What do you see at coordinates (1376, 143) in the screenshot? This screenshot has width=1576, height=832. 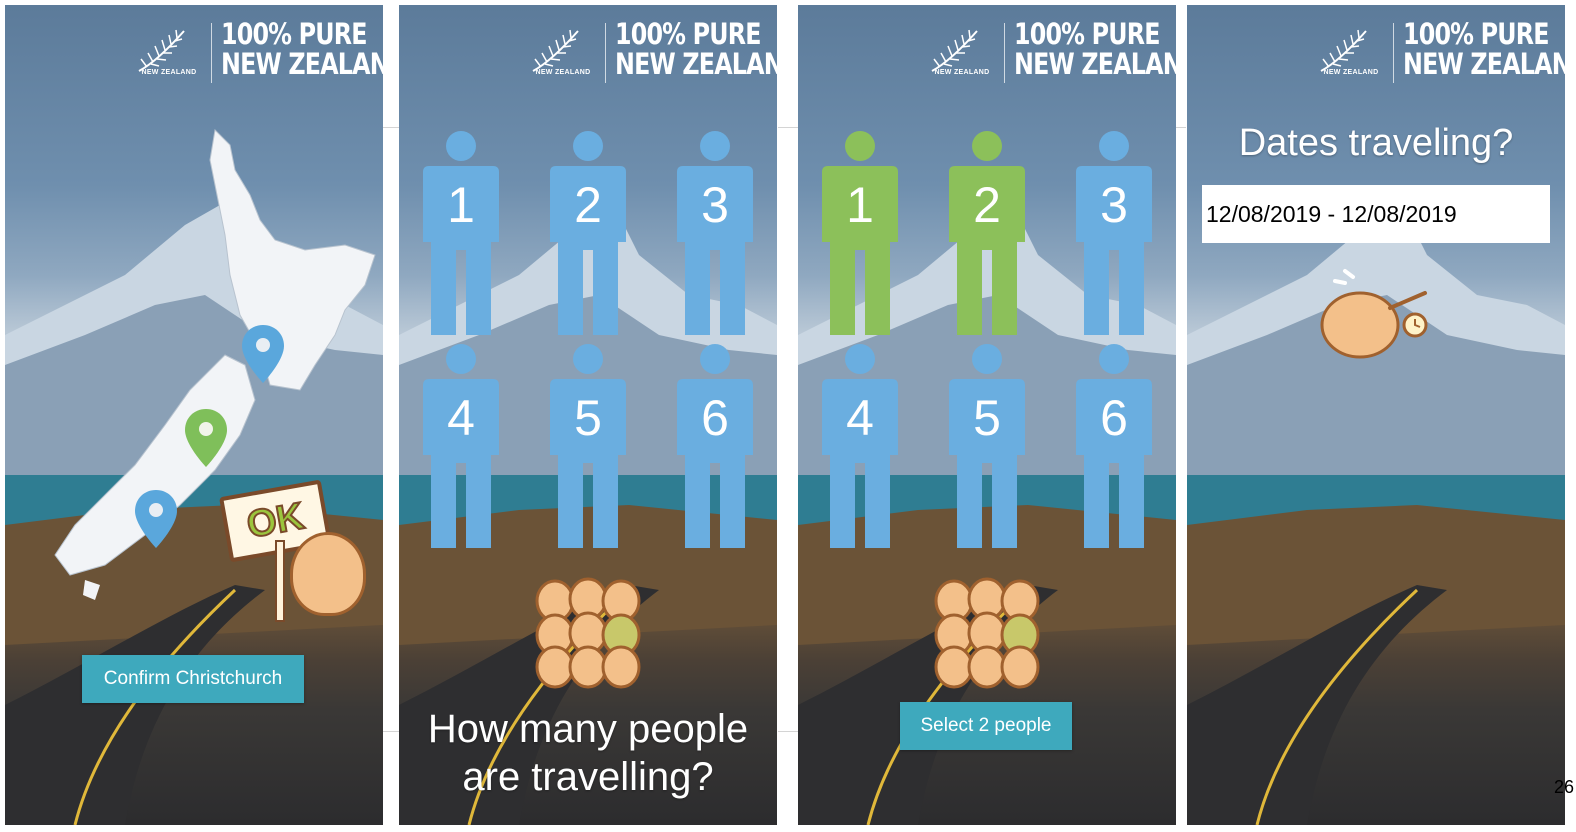 I see `dates-question: Dates traveling?` at bounding box center [1376, 143].